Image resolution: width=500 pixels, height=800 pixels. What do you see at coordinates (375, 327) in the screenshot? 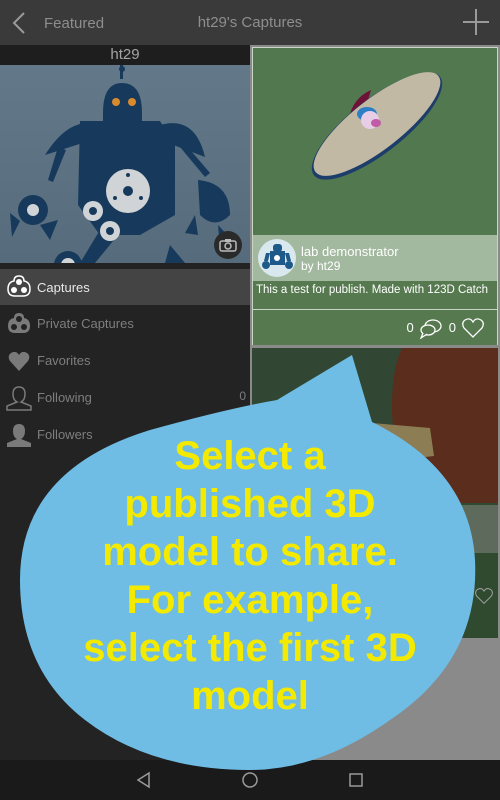
I see `capture-stats: 0 0` at bounding box center [375, 327].